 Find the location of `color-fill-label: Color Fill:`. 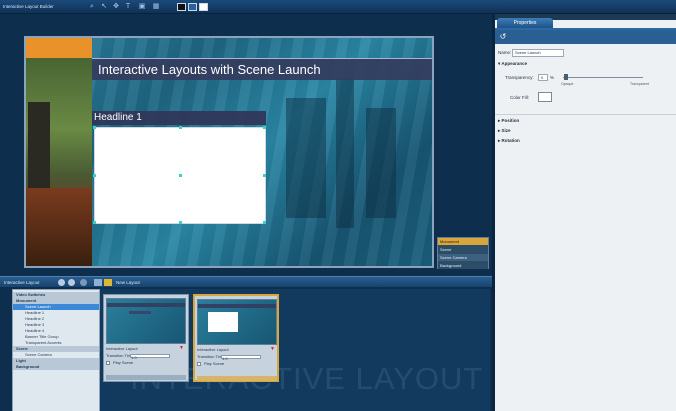

color-fill-label: Color Fill: is located at coordinates (520, 97).